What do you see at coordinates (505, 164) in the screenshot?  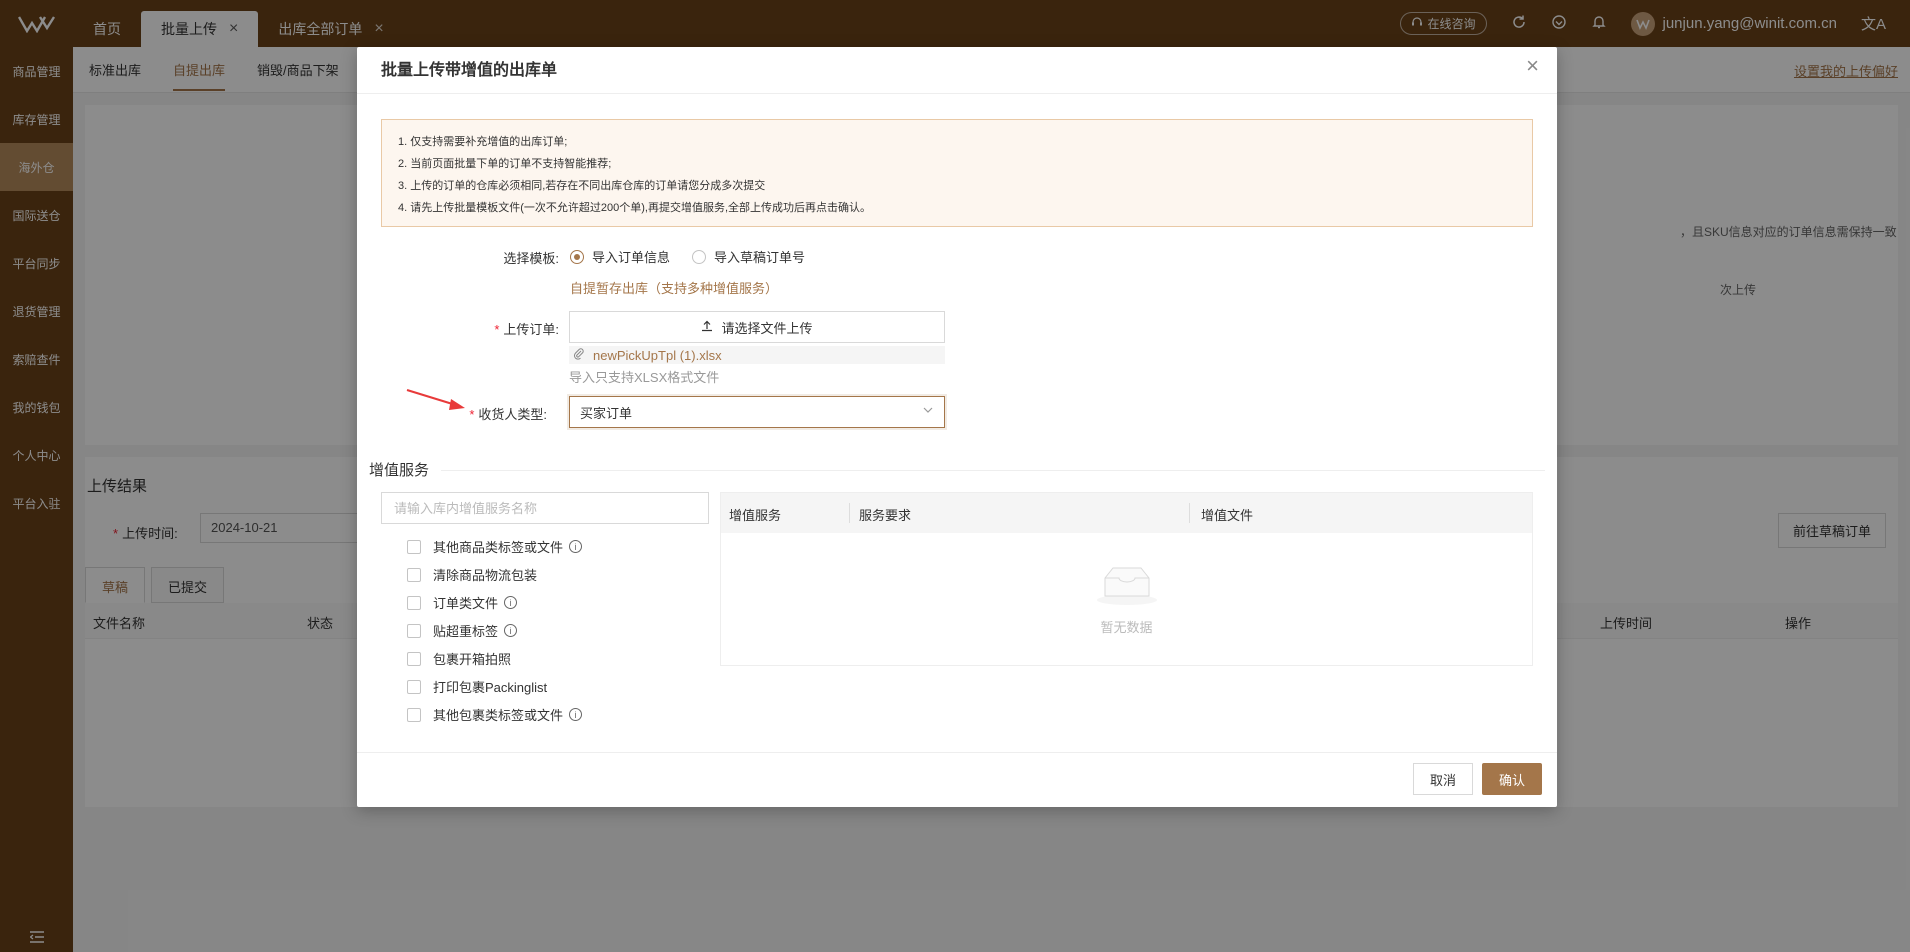 I see `notice-line: 2. 当前页面批量下单的订单不支持智能推荐;` at bounding box center [505, 164].